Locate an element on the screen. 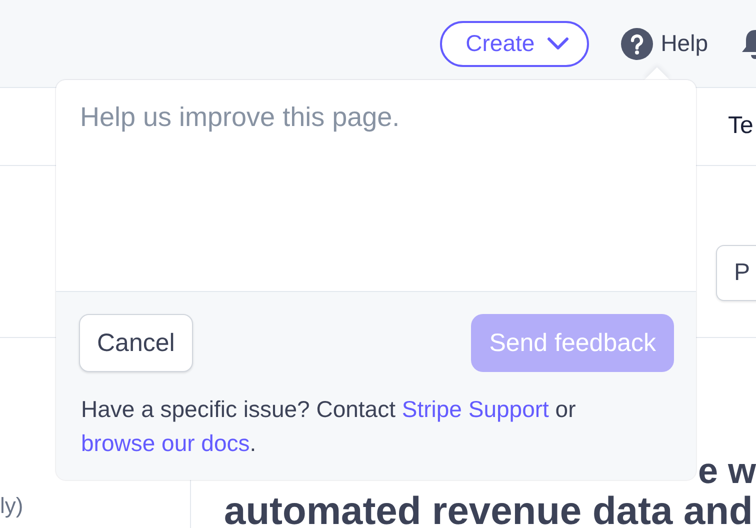  chevron-down-icon is located at coordinates (557, 43).